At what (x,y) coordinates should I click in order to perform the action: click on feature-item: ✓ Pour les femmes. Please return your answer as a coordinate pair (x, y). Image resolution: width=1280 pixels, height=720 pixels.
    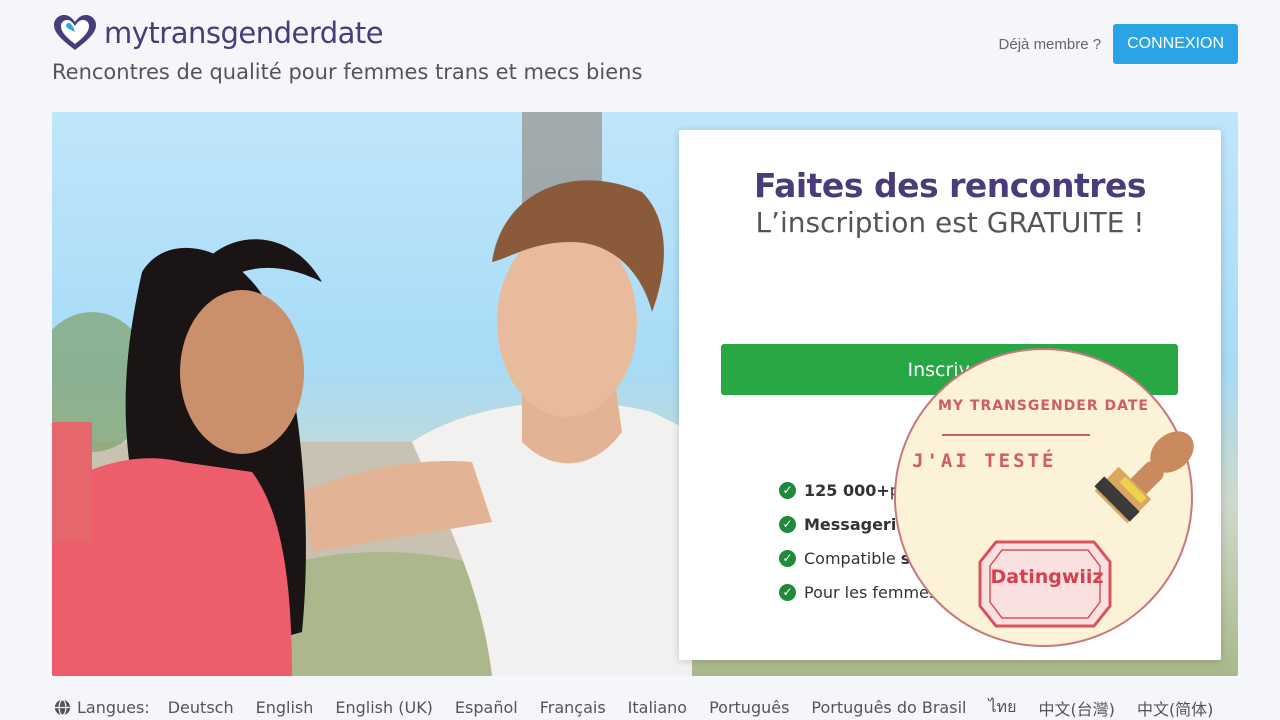
    Looking at the image, I should click on (858, 592).